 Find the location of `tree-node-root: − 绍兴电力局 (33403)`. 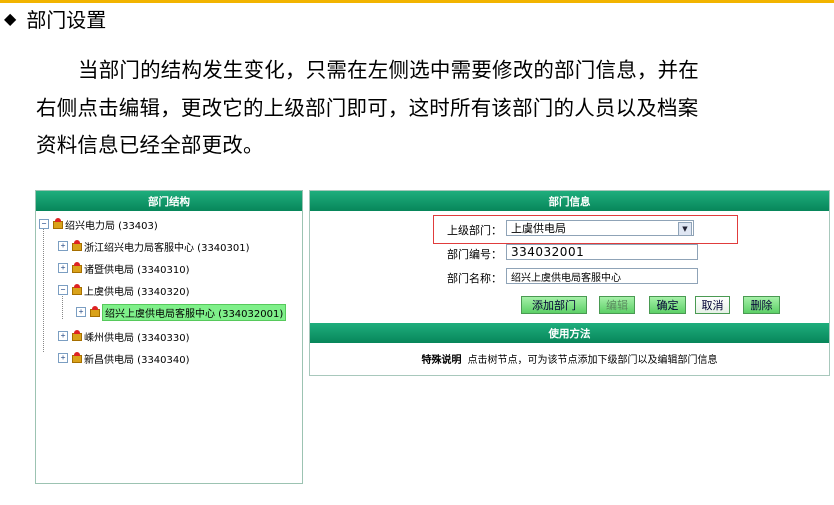

tree-node-root: − 绍兴电力局 (33403) is located at coordinates (98, 224).